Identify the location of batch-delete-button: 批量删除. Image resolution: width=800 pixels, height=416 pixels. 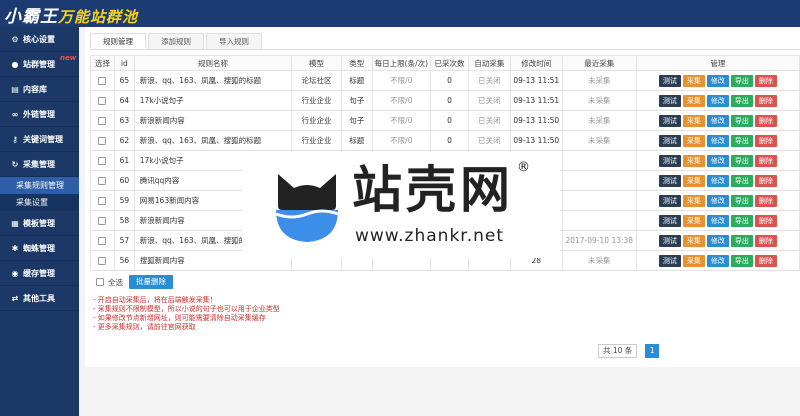
(151, 282).